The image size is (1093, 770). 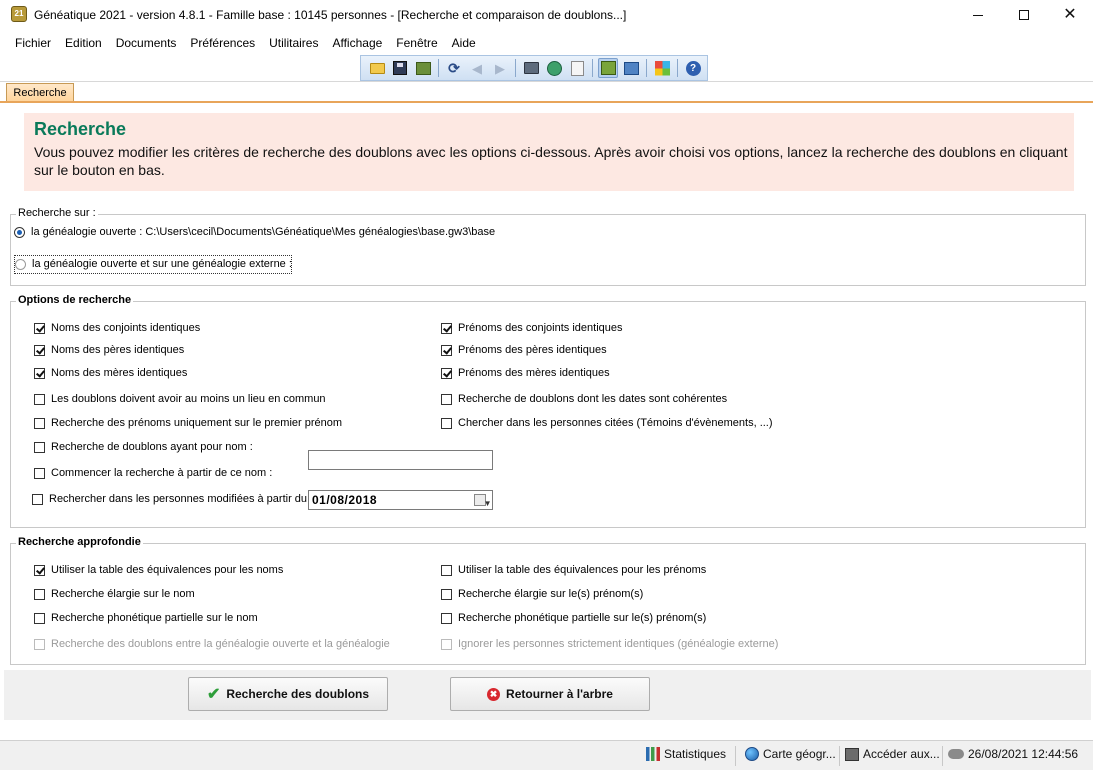 What do you see at coordinates (293, 43) in the screenshot?
I see `menu-utilitaires: Utilitaires` at bounding box center [293, 43].